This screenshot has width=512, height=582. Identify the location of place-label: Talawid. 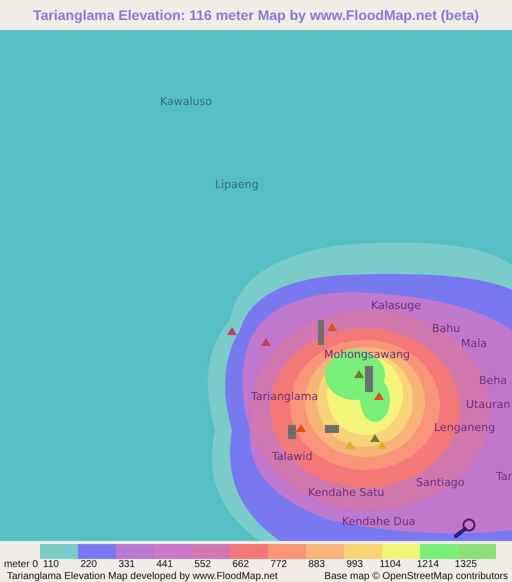
(292, 456).